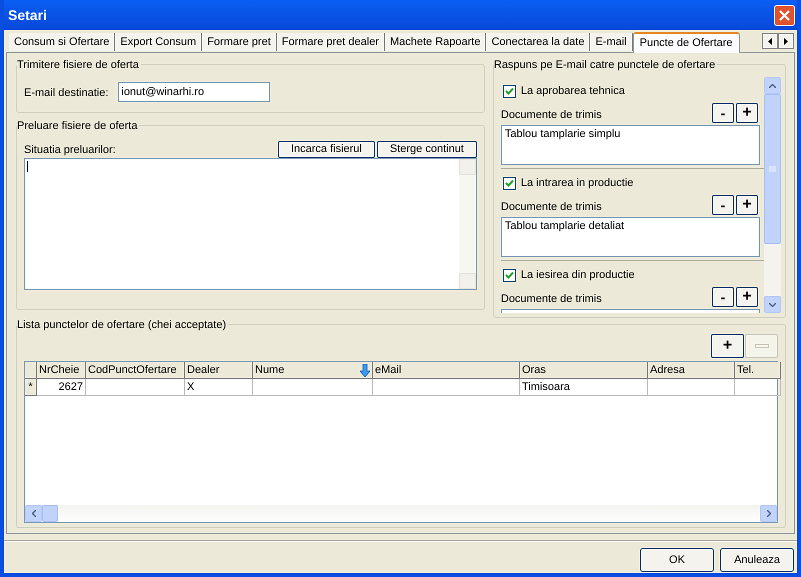 This screenshot has width=801, height=577. I want to click on button: Incarca fisierul, so click(326, 149).